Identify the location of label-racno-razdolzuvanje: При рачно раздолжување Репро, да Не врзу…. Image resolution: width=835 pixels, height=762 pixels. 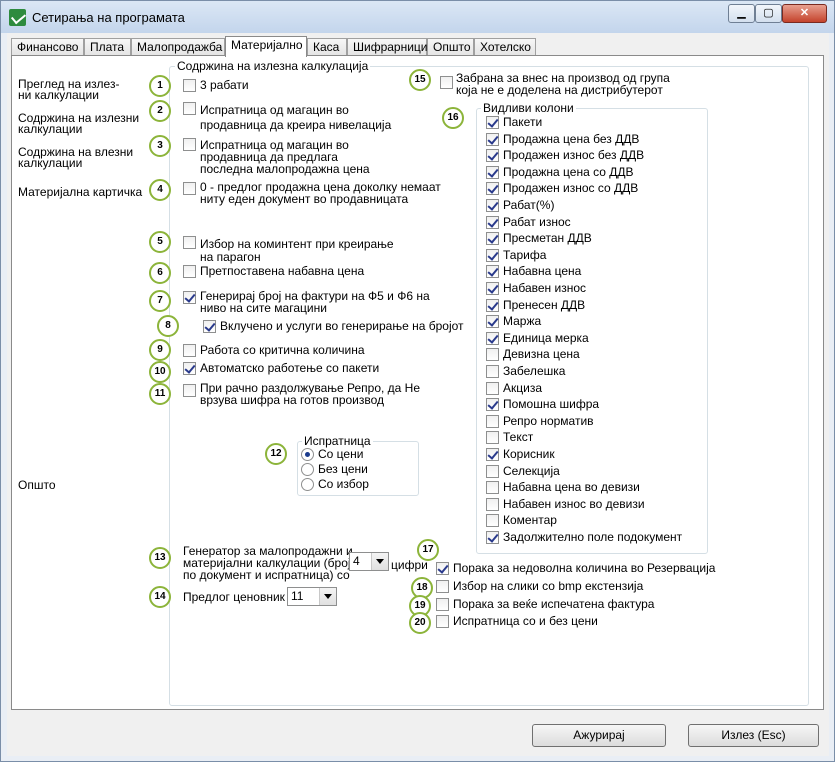
(310, 394).